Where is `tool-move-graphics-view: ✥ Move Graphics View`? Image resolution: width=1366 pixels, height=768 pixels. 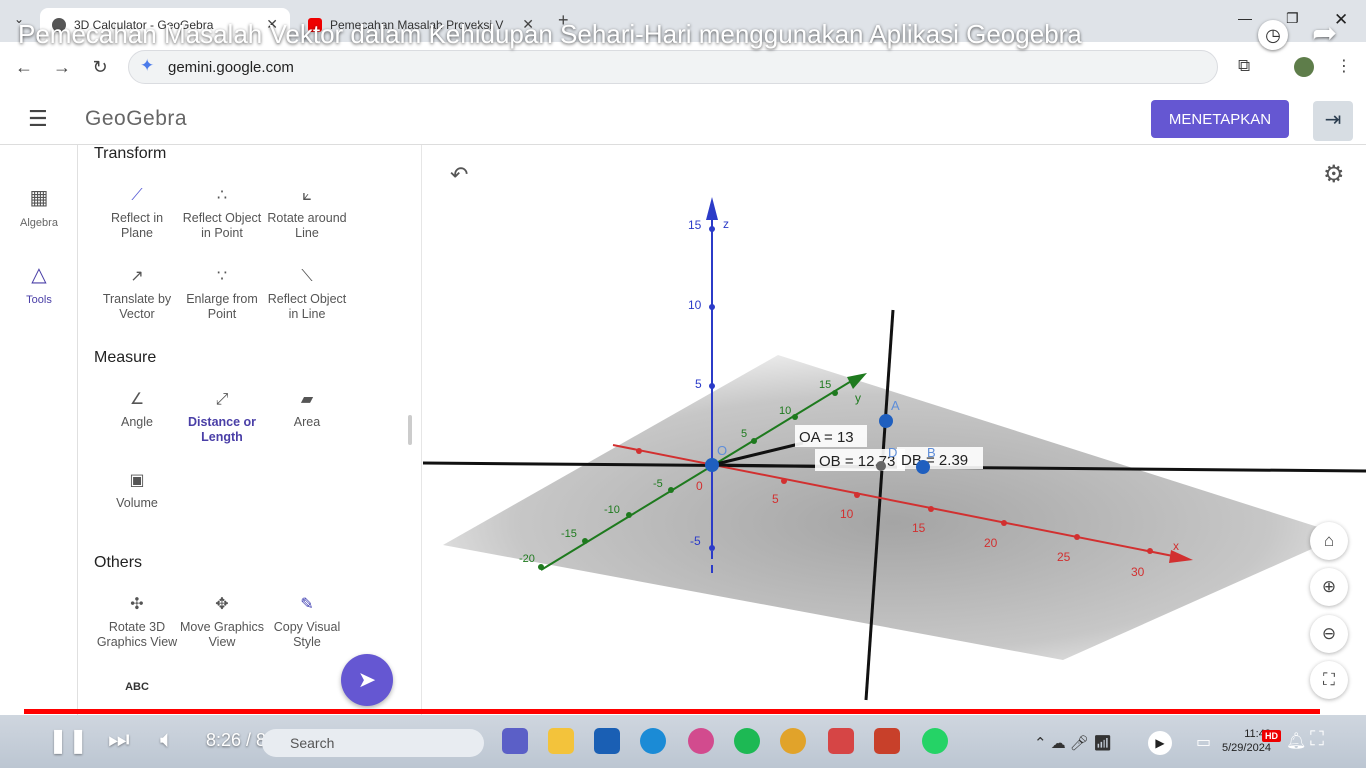 tool-move-graphics-view: ✥ Move Graphics View is located at coordinates (222, 620).